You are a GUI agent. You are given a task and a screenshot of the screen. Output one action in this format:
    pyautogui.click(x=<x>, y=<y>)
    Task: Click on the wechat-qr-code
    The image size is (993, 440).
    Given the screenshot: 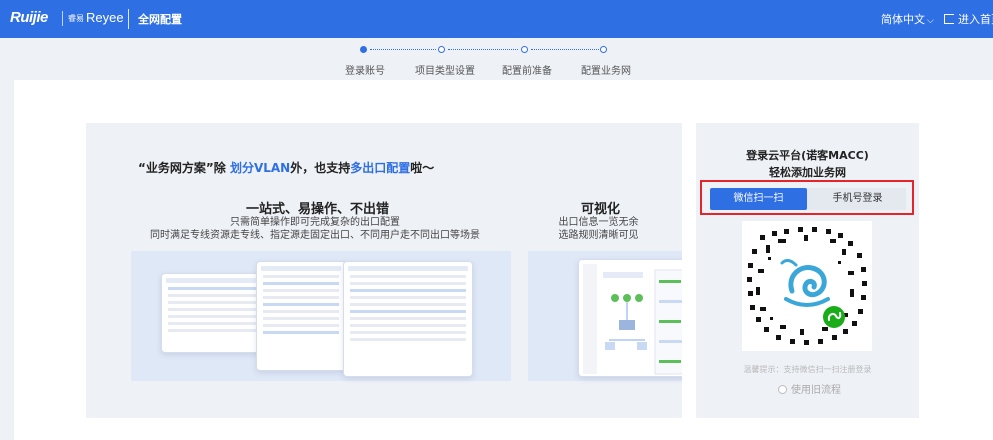 What is the action you would take?
    pyautogui.click(x=807, y=286)
    